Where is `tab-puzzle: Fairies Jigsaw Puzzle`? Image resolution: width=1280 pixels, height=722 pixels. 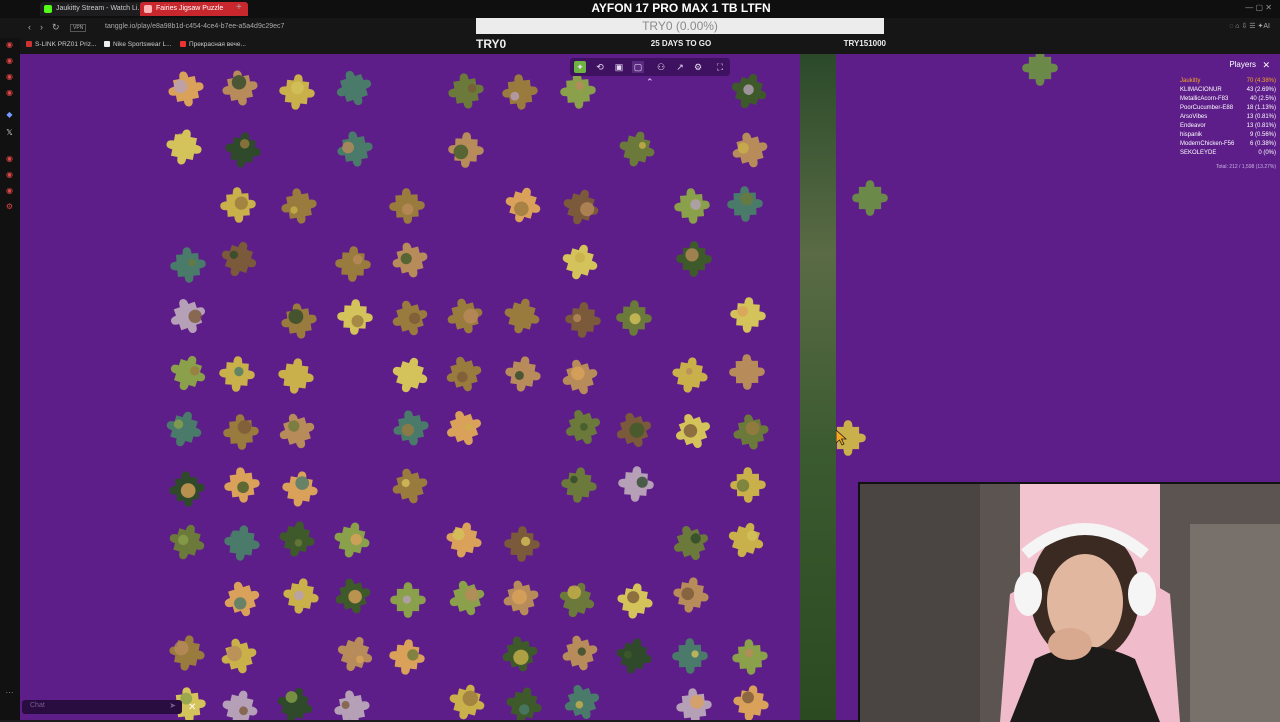 tab-puzzle: Fairies Jigsaw Puzzle is located at coordinates (194, 9).